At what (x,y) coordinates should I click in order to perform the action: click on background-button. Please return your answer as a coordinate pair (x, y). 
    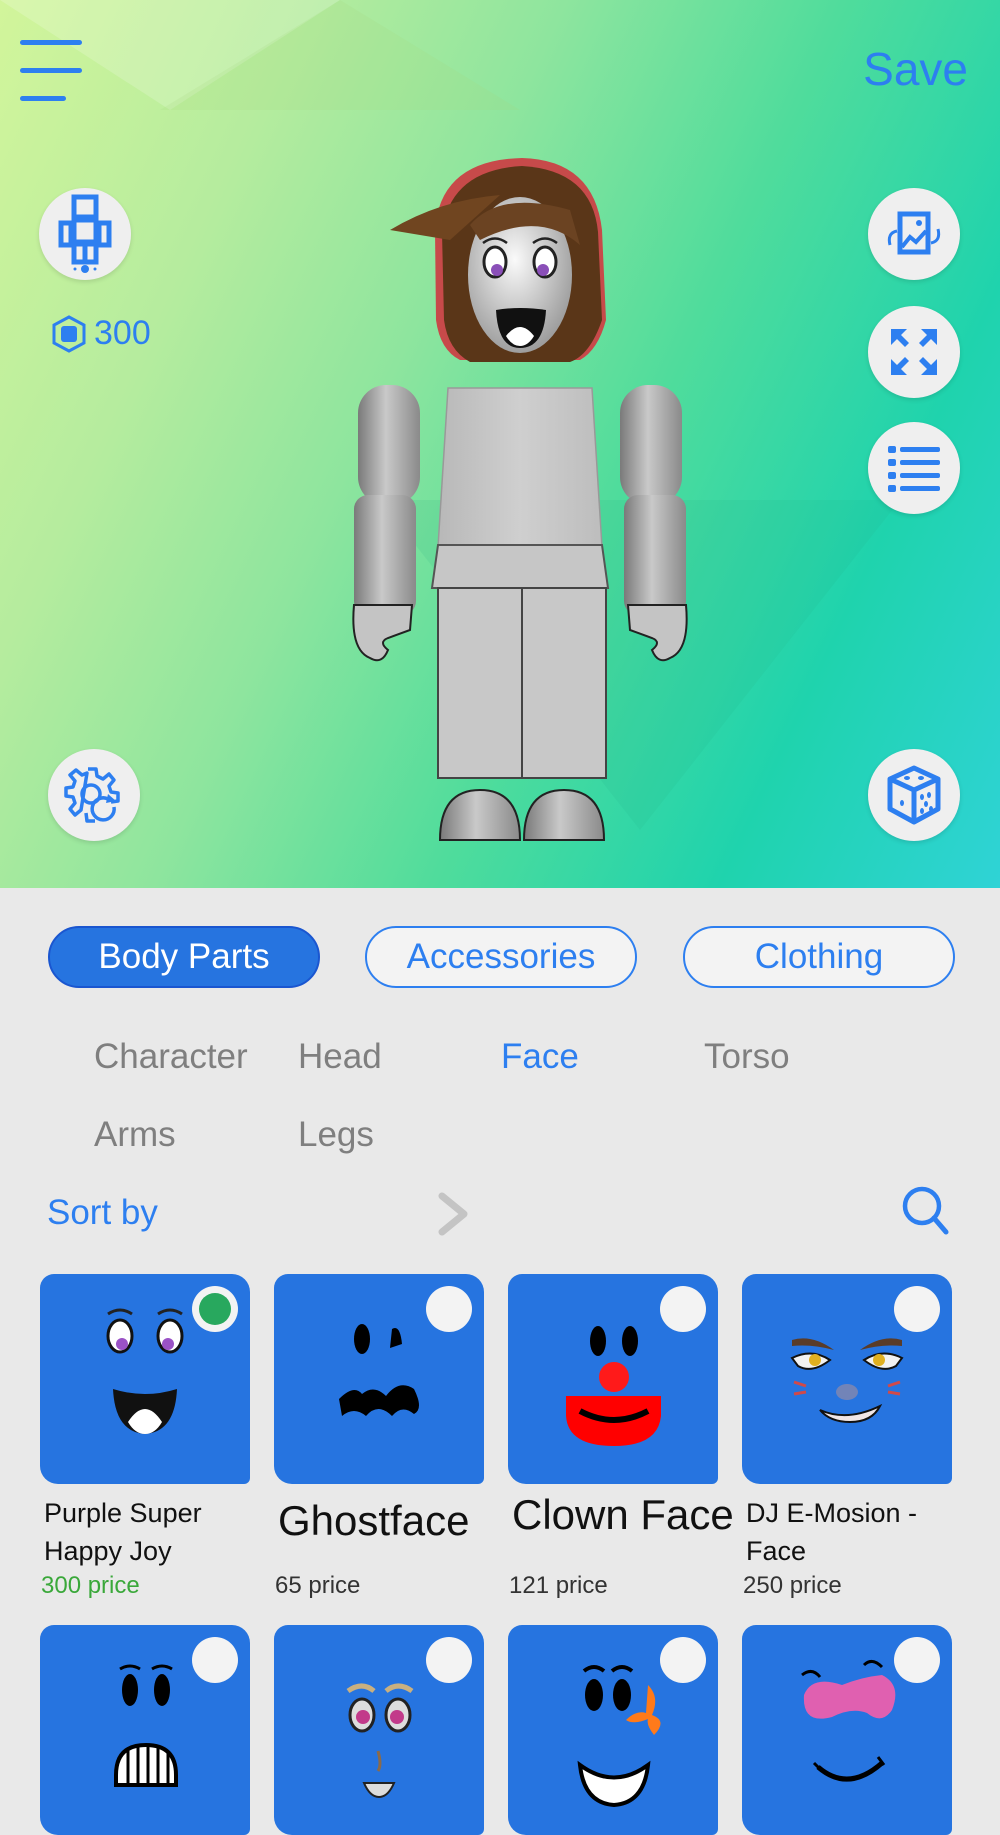
    Looking at the image, I should click on (914, 234).